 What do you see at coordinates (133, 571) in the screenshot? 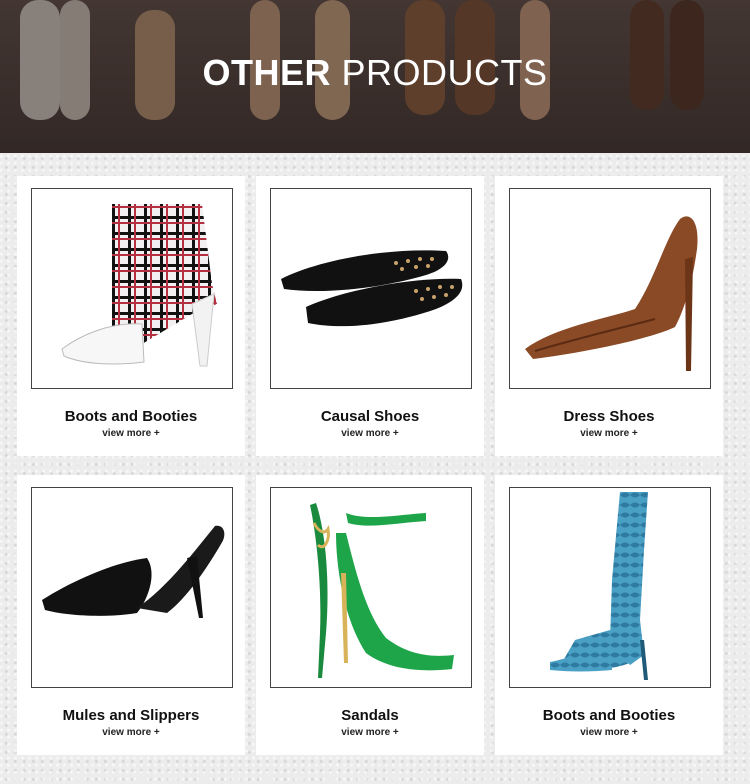
I see `black-mule-icon` at bounding box center [133, 571].